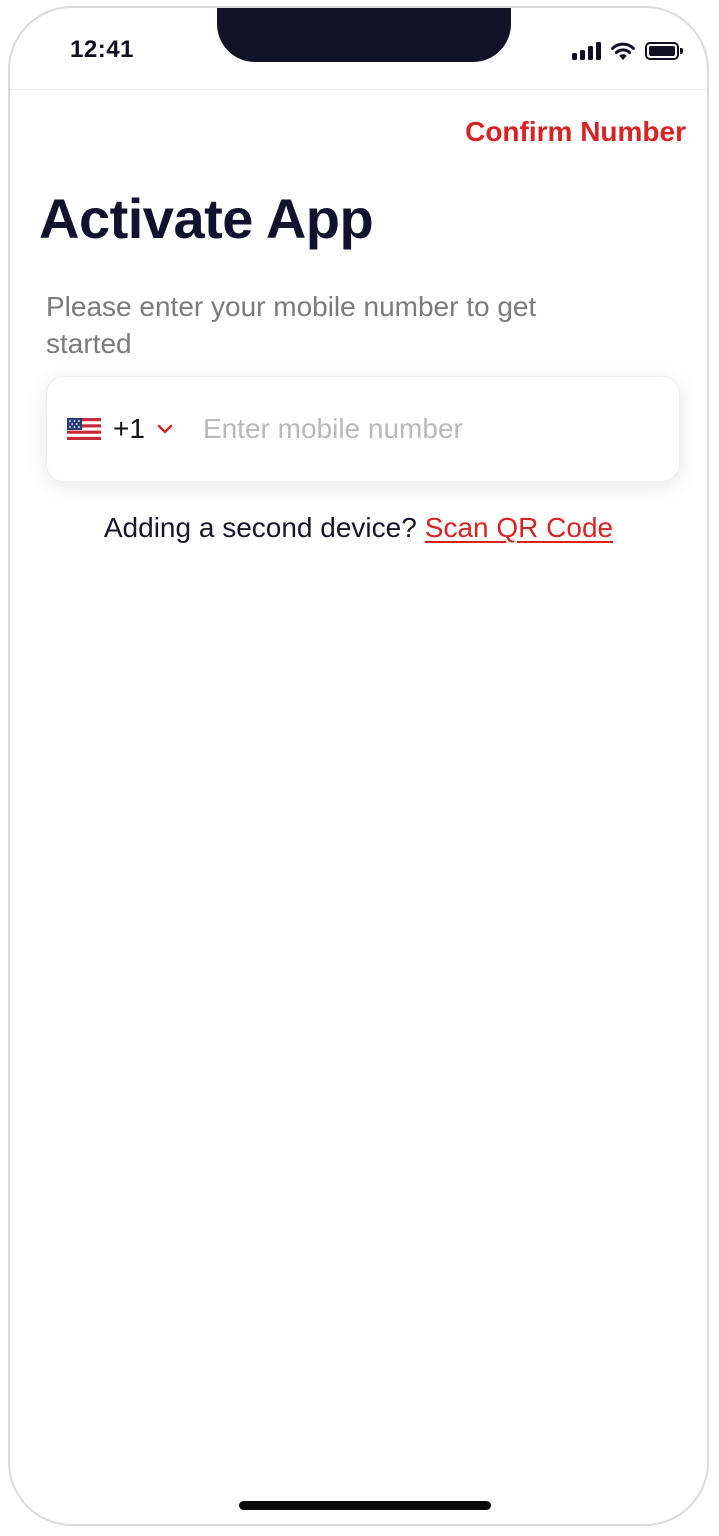 The image size is (719, 1536). What do you see at coordinates (664, 51) in the screenshot?
I see `battery-icon` at bounding box center [664, 51].